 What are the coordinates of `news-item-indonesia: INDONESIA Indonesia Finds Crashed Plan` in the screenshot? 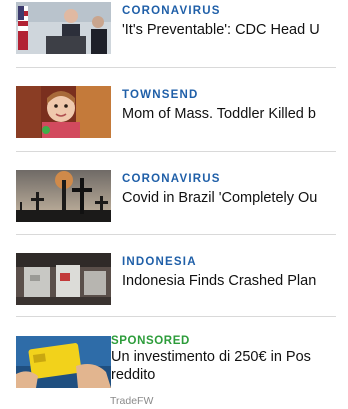 It's located at (176, 281).